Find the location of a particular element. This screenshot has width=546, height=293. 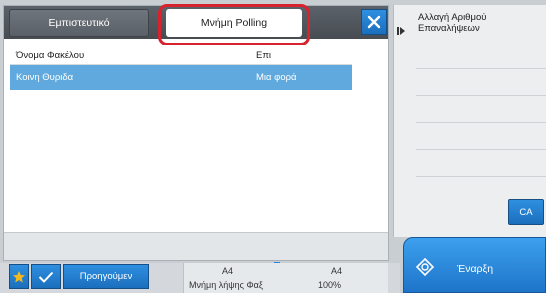

tab-trusted: Εμπιστευτικό is located at coordinates (79, 23).